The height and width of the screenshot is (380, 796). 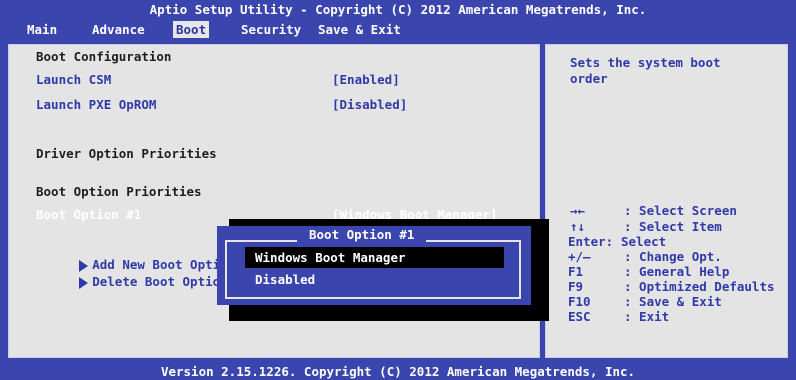 What do you see at coordinates (104, 56) in the screenshot?
I see `section-boot-configuration: Boot Configuration` at bounding box center [104, 56].